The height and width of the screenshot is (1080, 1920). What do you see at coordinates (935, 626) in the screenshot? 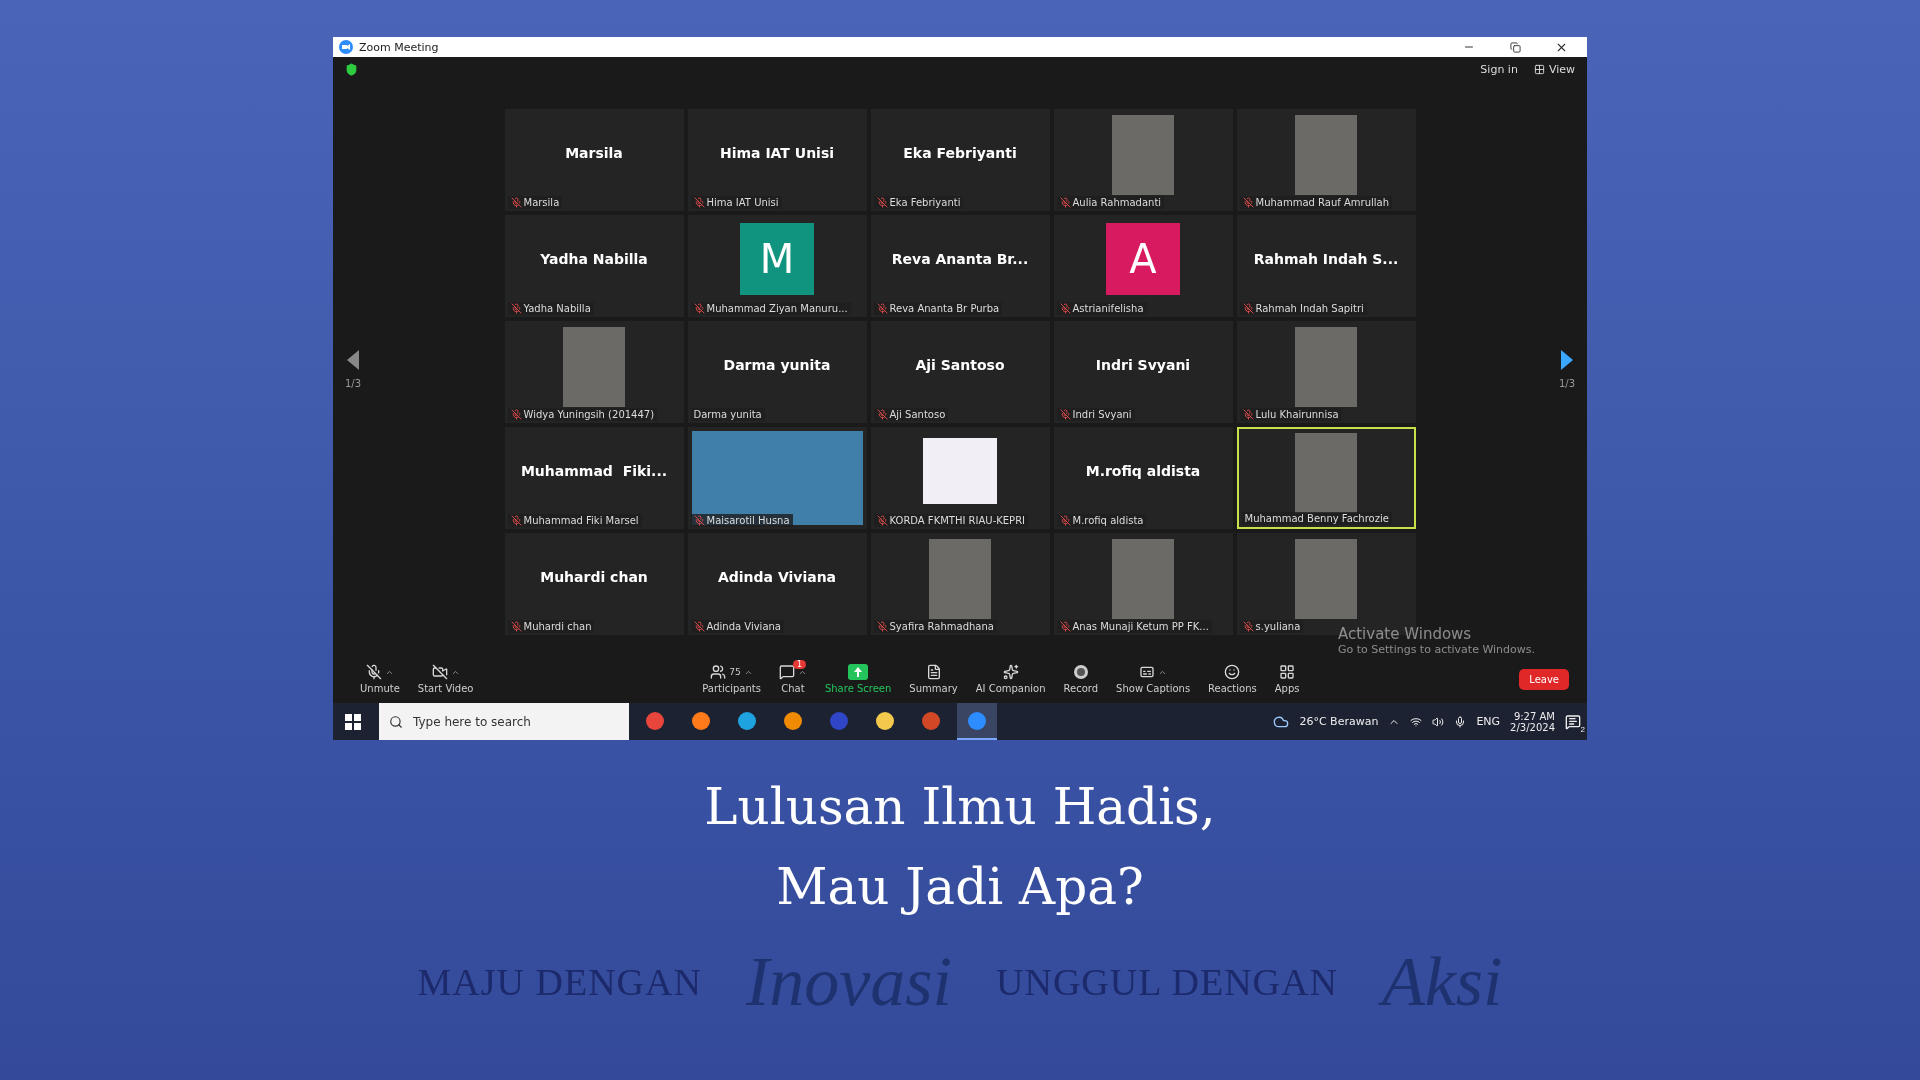
I see `participant-label: Syafira Rahmadhana` at bounding box center [935, 626].